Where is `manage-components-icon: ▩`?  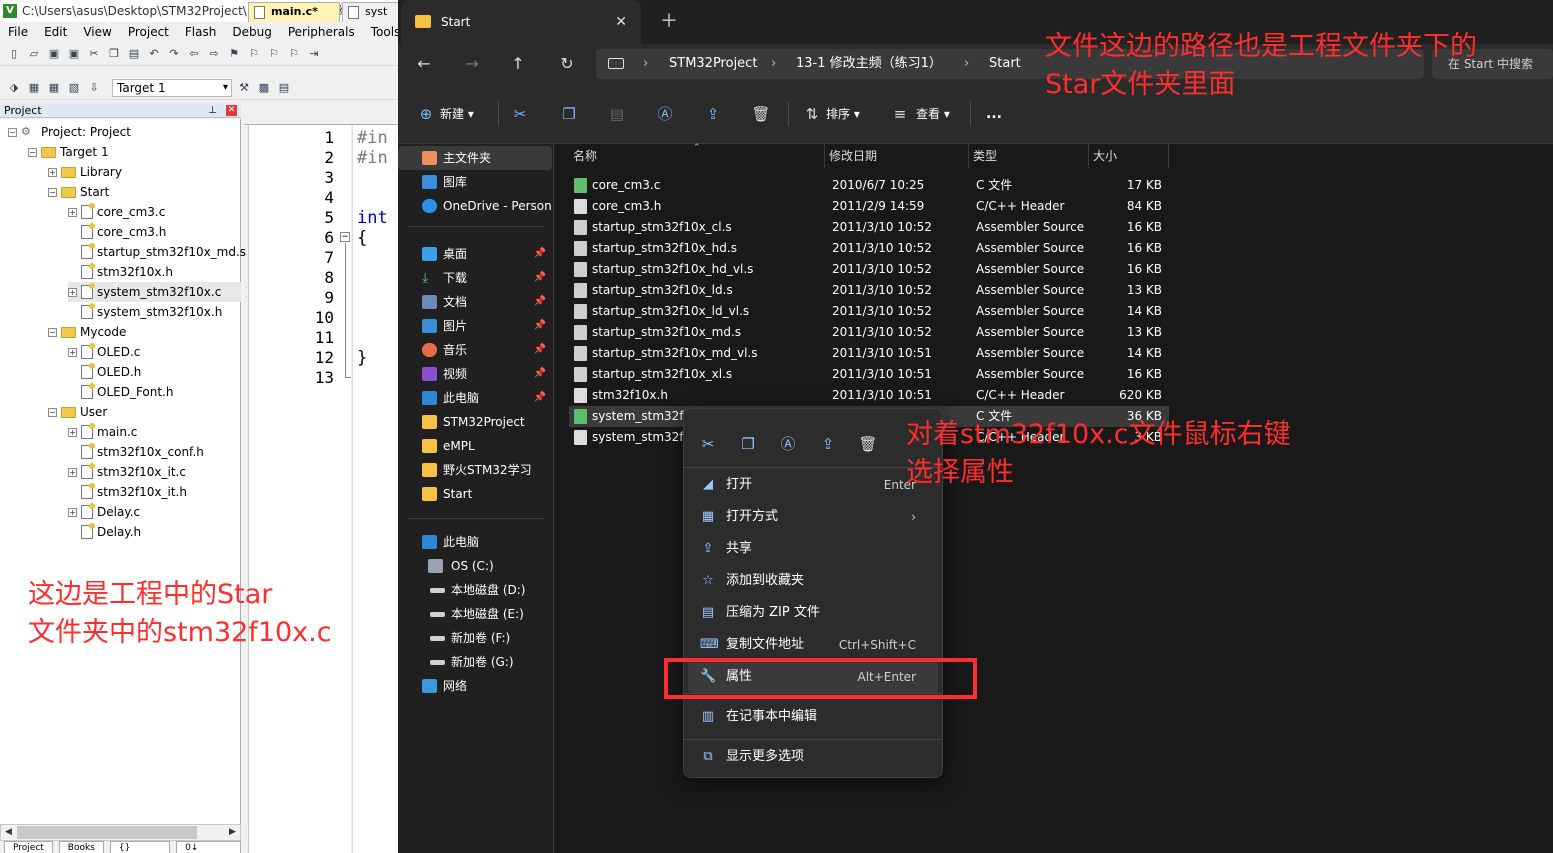
manage-components-icon: ▩ is located at coordinates (264, 88).